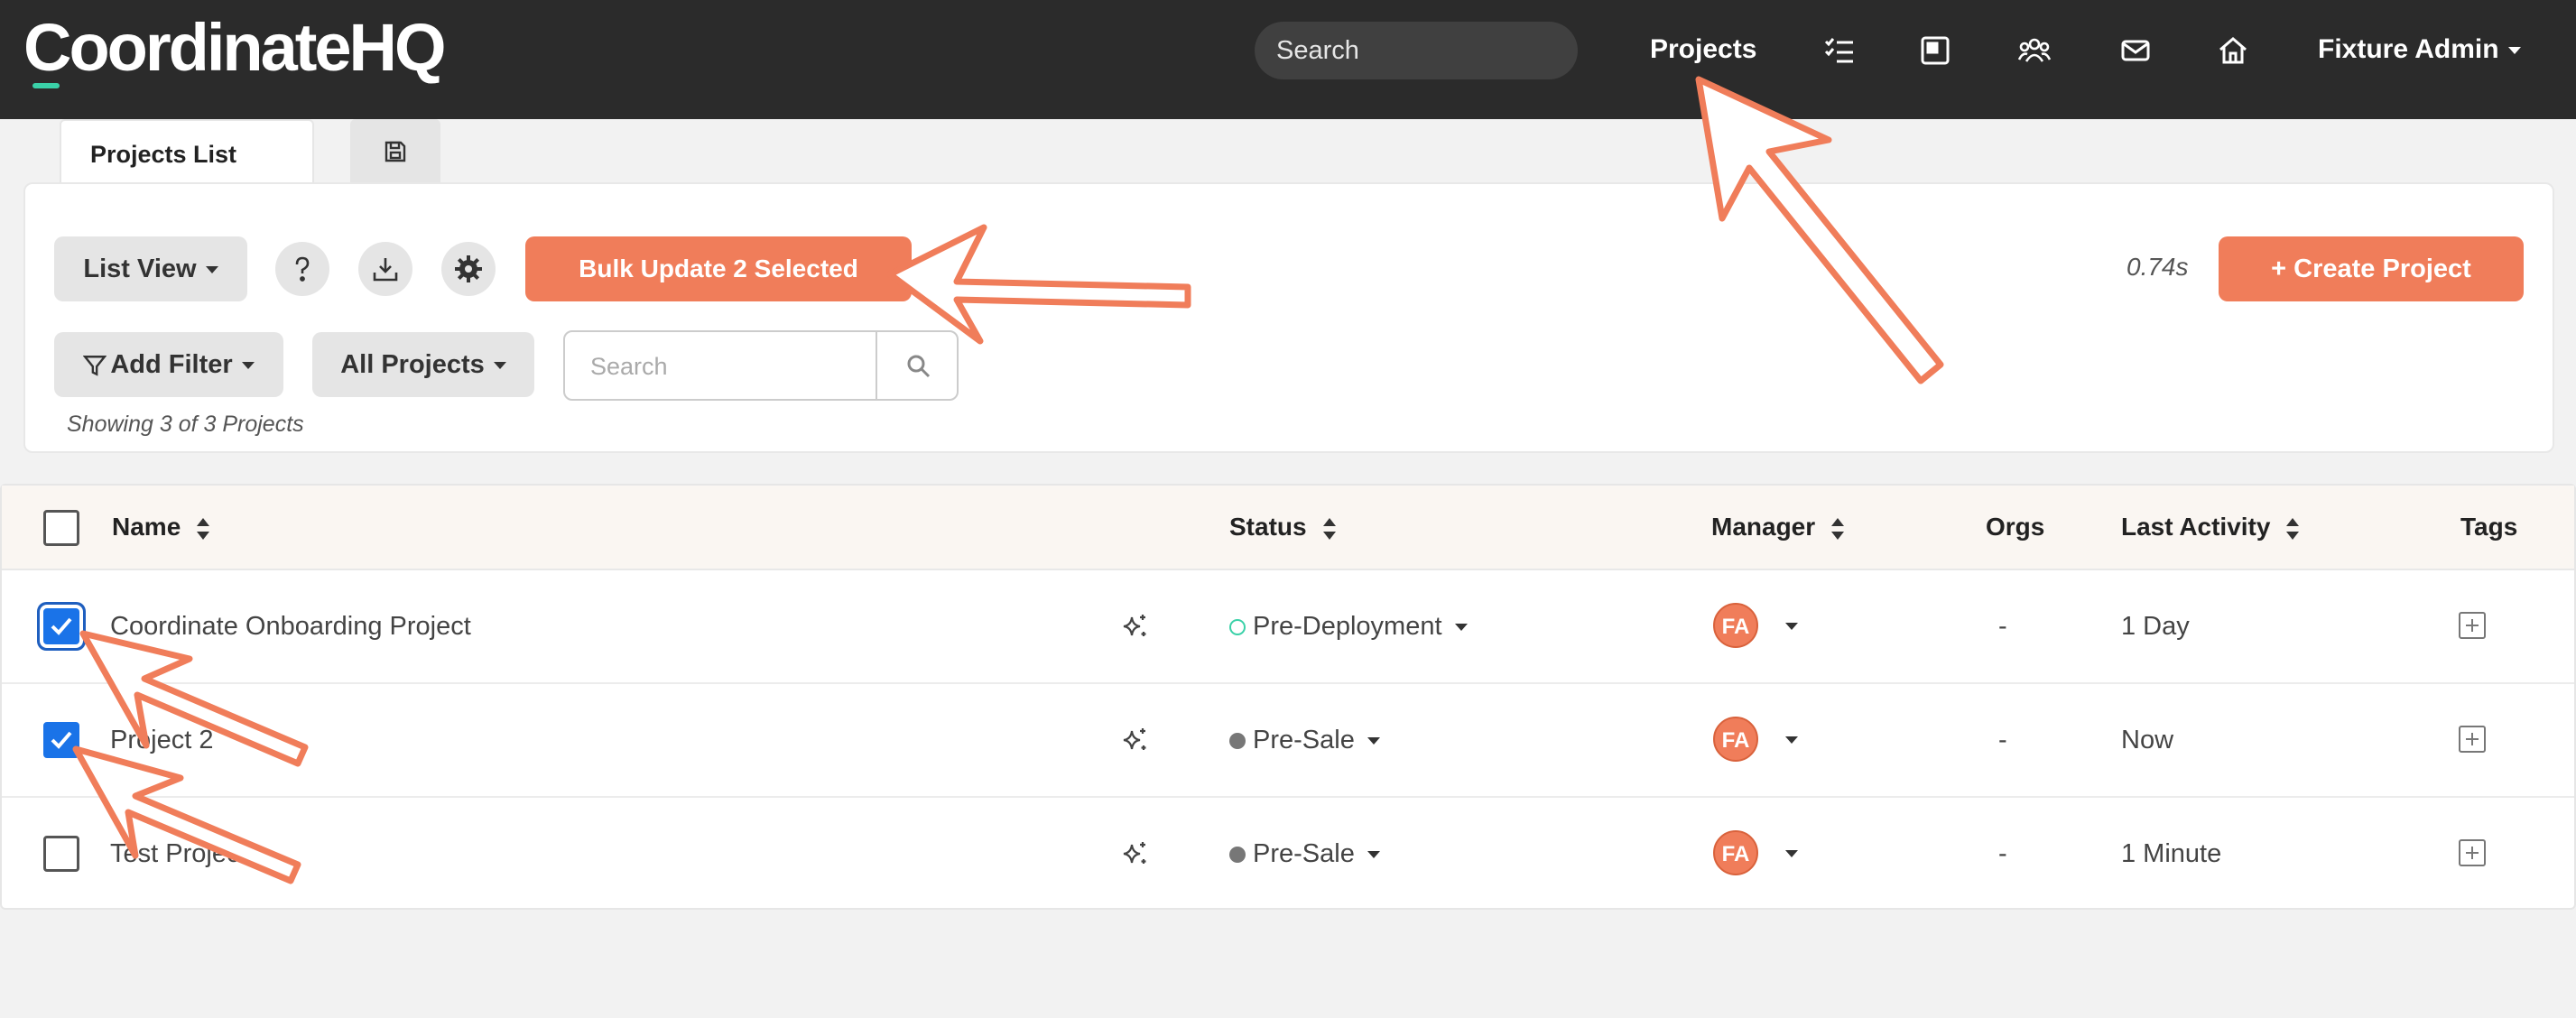  What do you see at coordinates (169, 364) in the screenshot?
I see `add-filter-dropdown: Add Filter` at bounding box center [169, 364].